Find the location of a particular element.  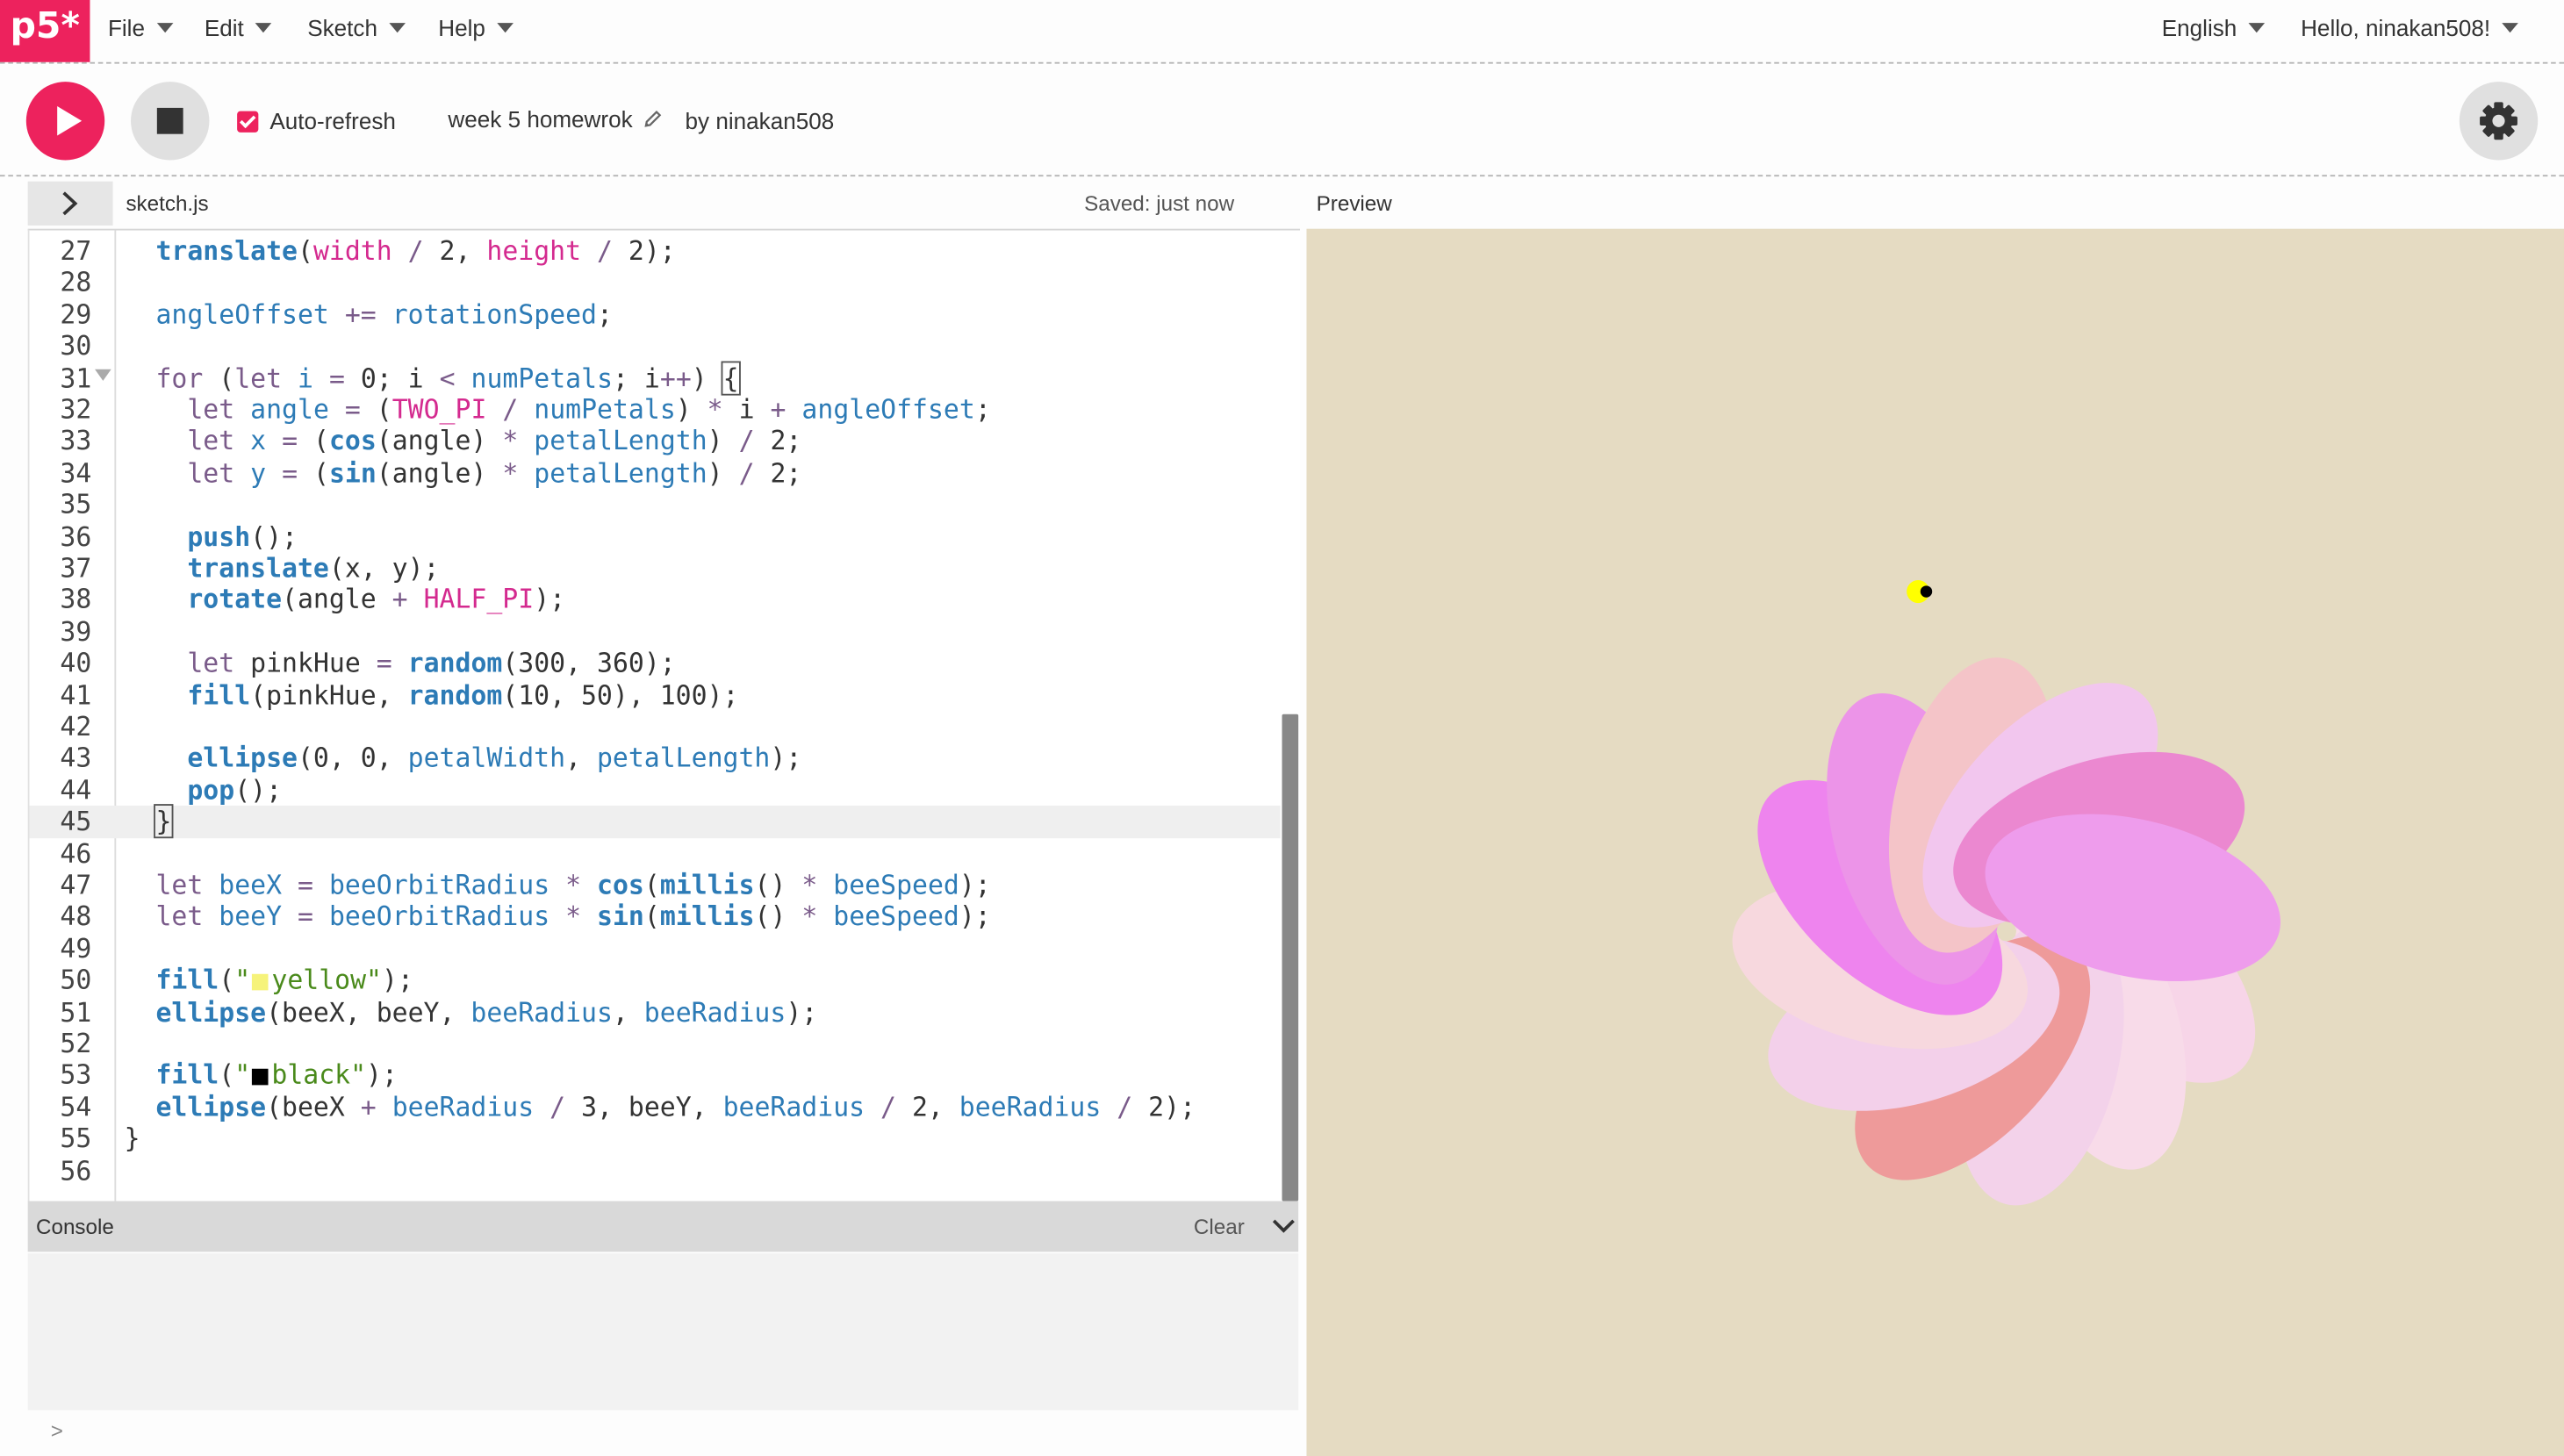

yellow-color-swatch-icon is located at coordinates (260, 983).